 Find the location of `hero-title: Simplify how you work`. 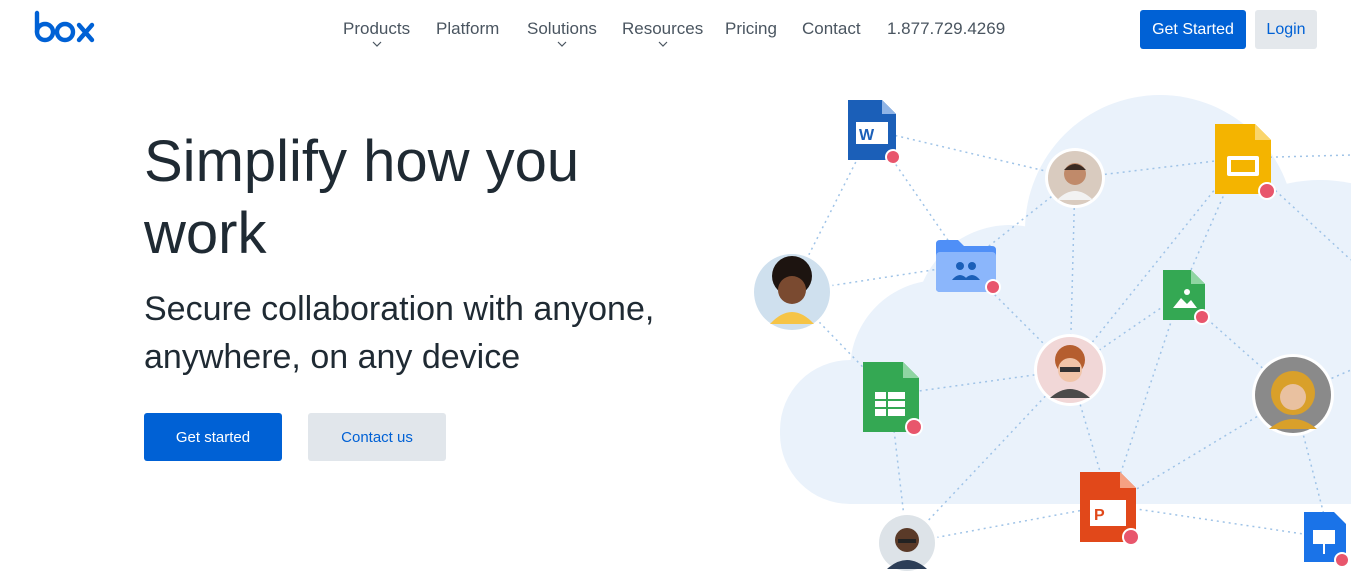

hero-title: Simplify how you work is located at coordinates (362, 197).